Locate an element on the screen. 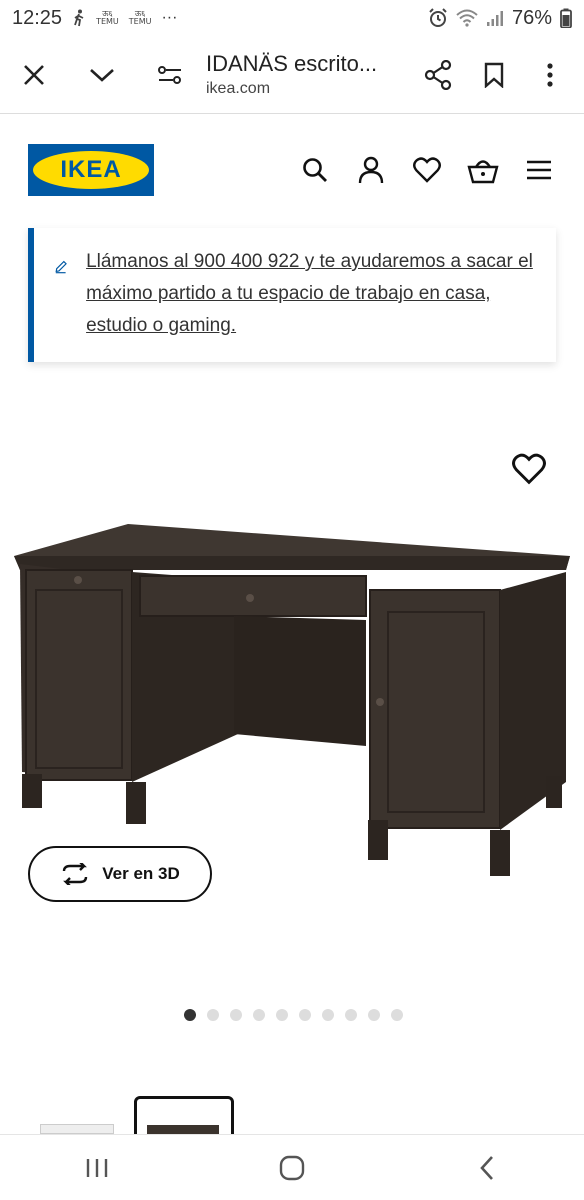 The width and height of the screenshot is (584, 1200). account-button is located at coordinates (371, 170).